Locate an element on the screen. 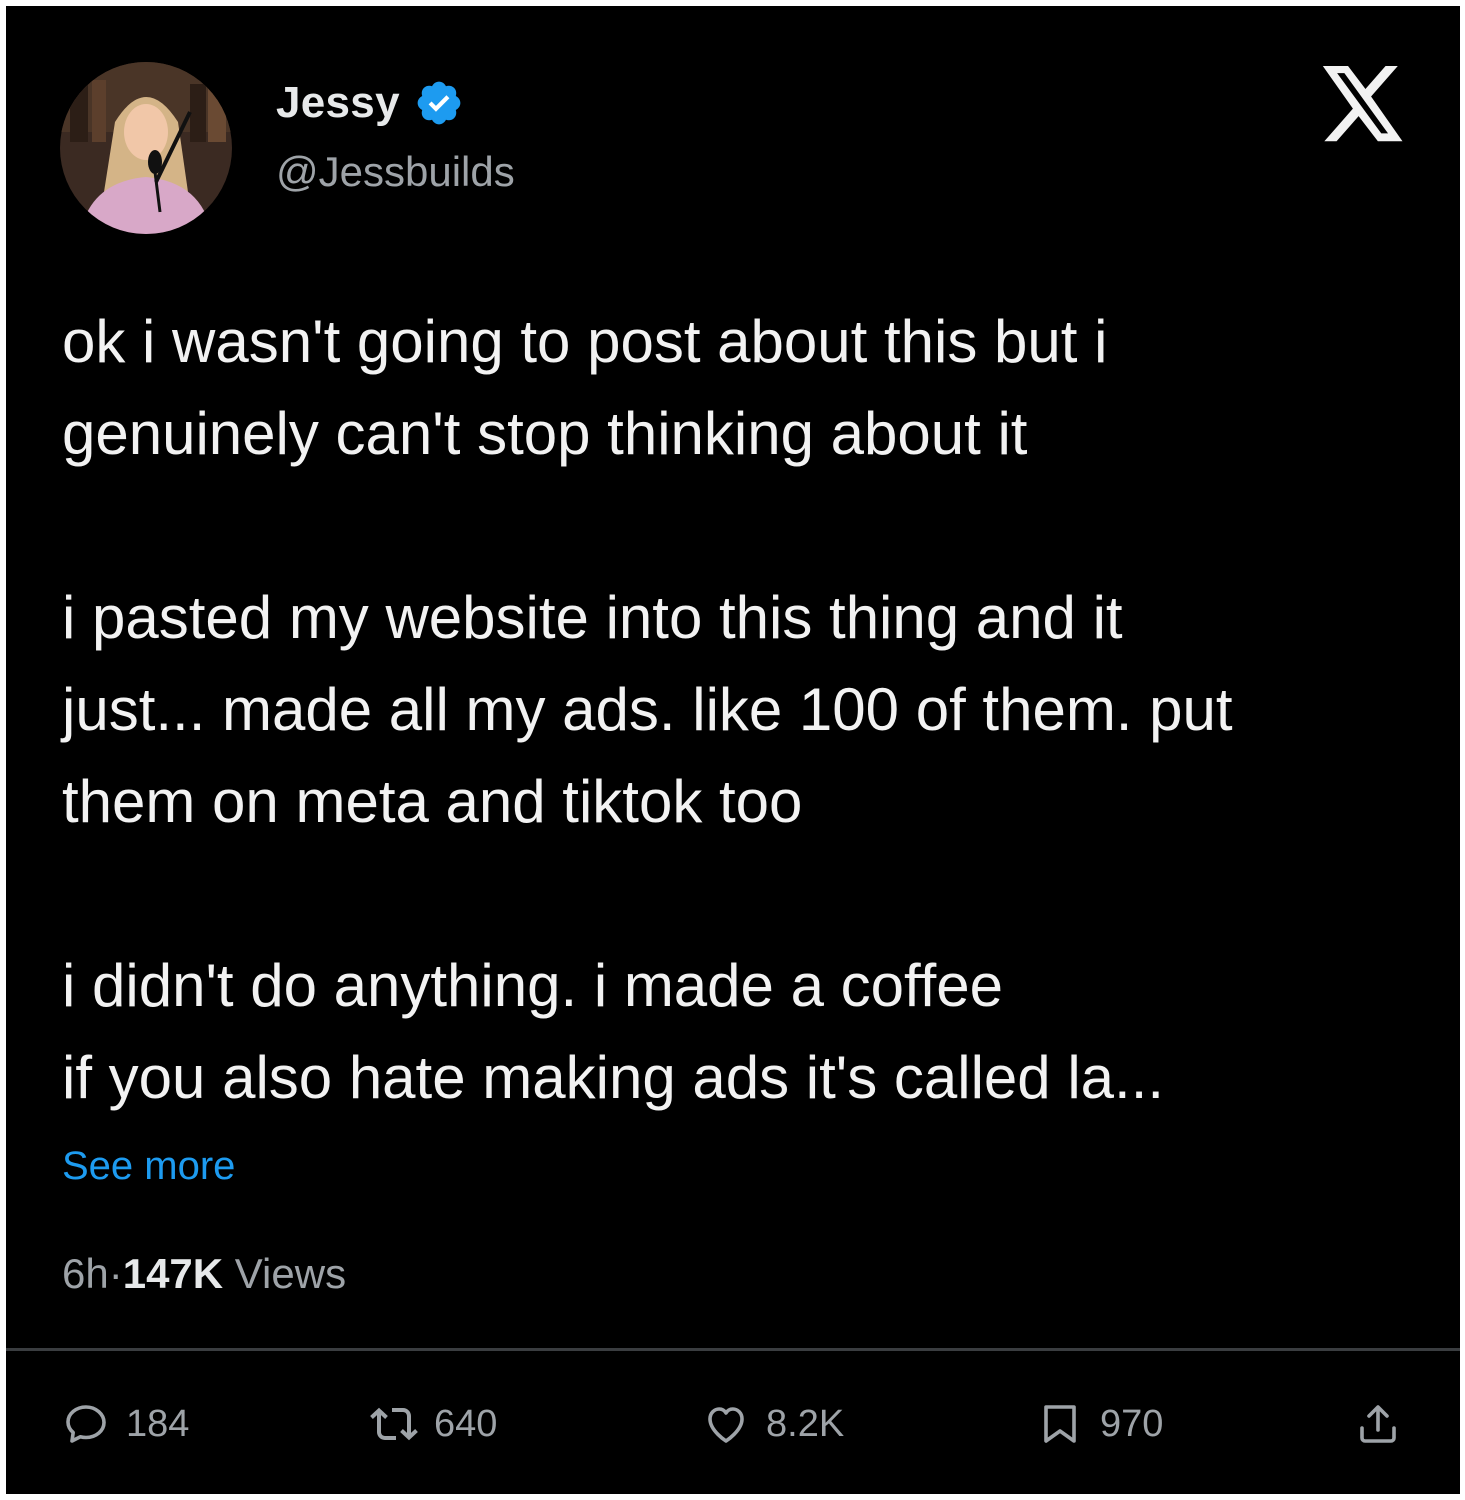 The height and width of the screenshot is (1500, 1465). reply-count: 184 is located at coordinates (158, 1423).